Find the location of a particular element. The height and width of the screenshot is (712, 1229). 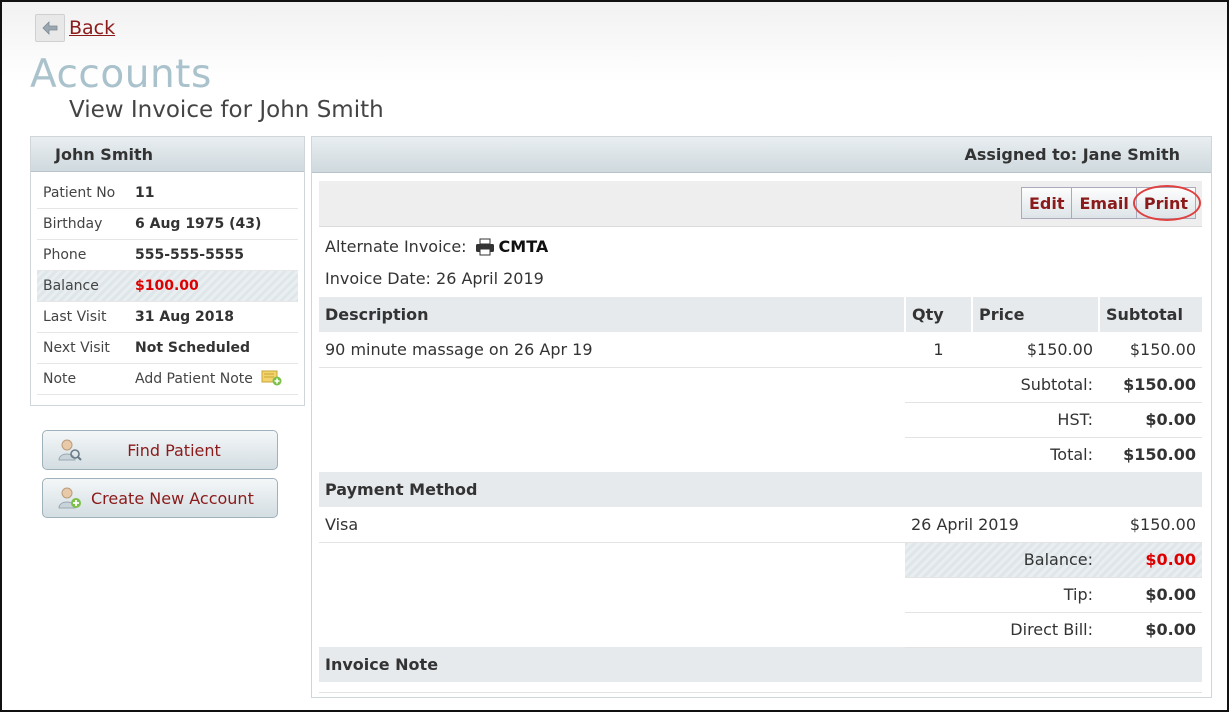

page-subtitle: View Invoice for John Smith is located at coordinates (226, 110).